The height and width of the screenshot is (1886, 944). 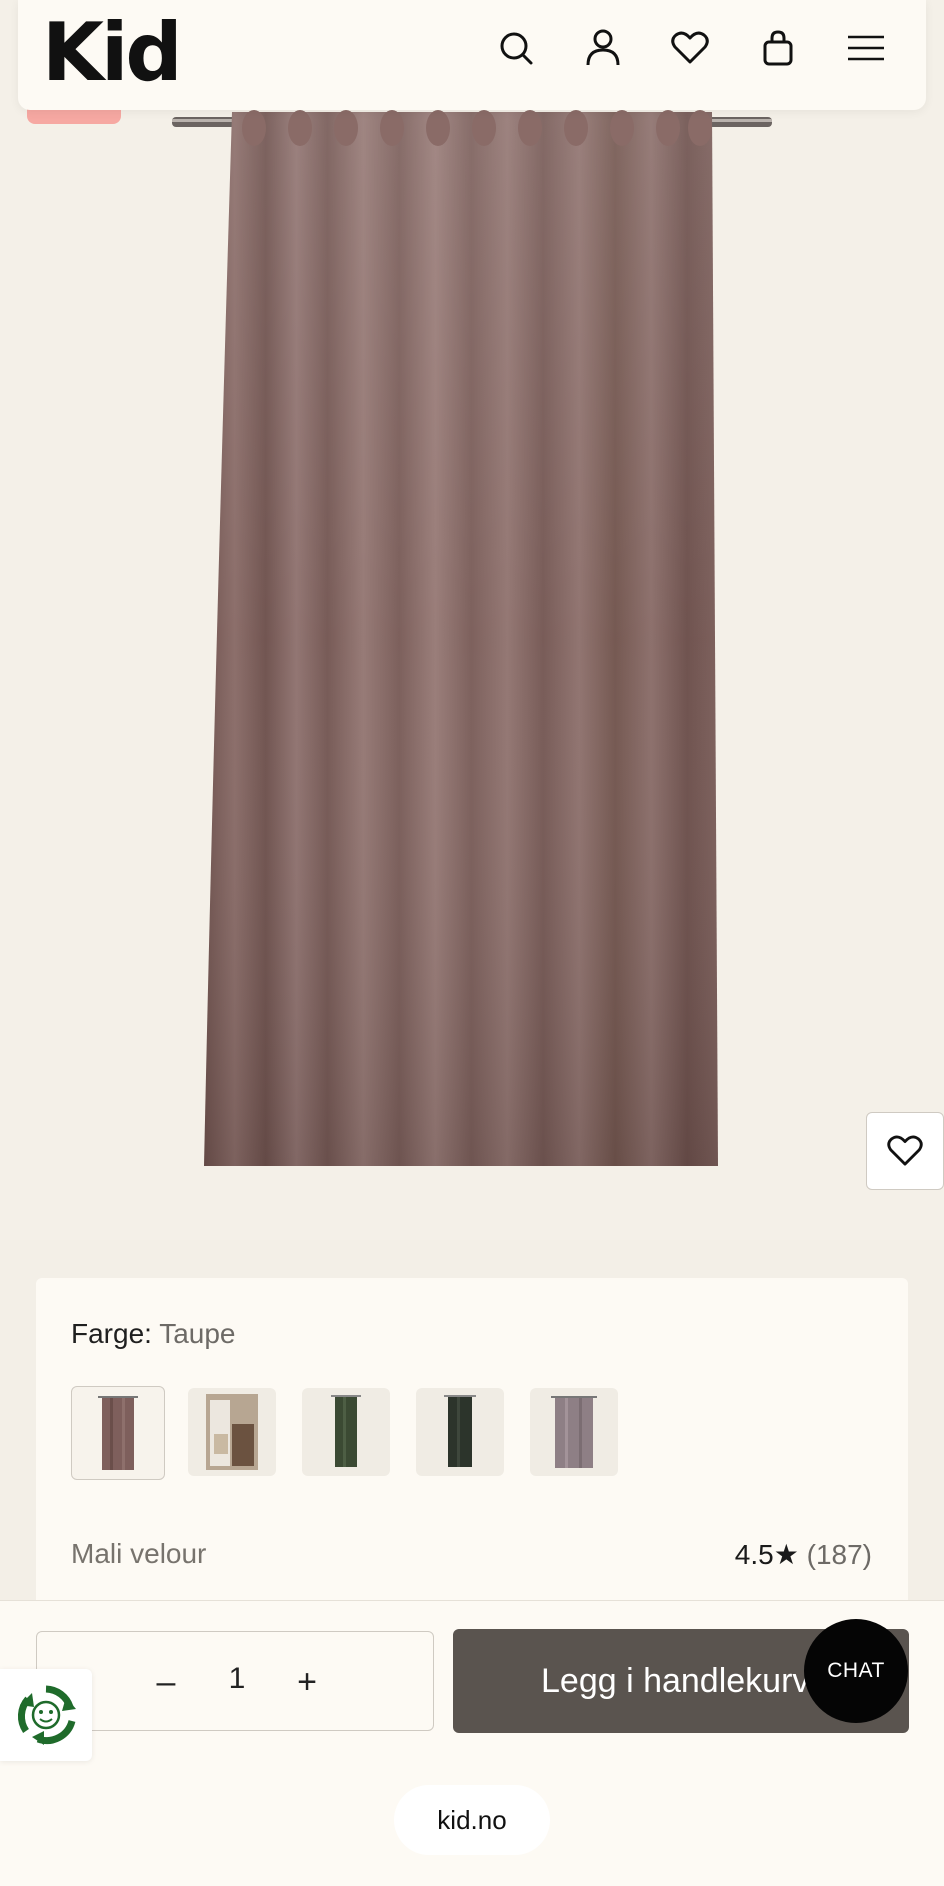 I want to click on kid-logo: Kid, so click(x=112, y=52).